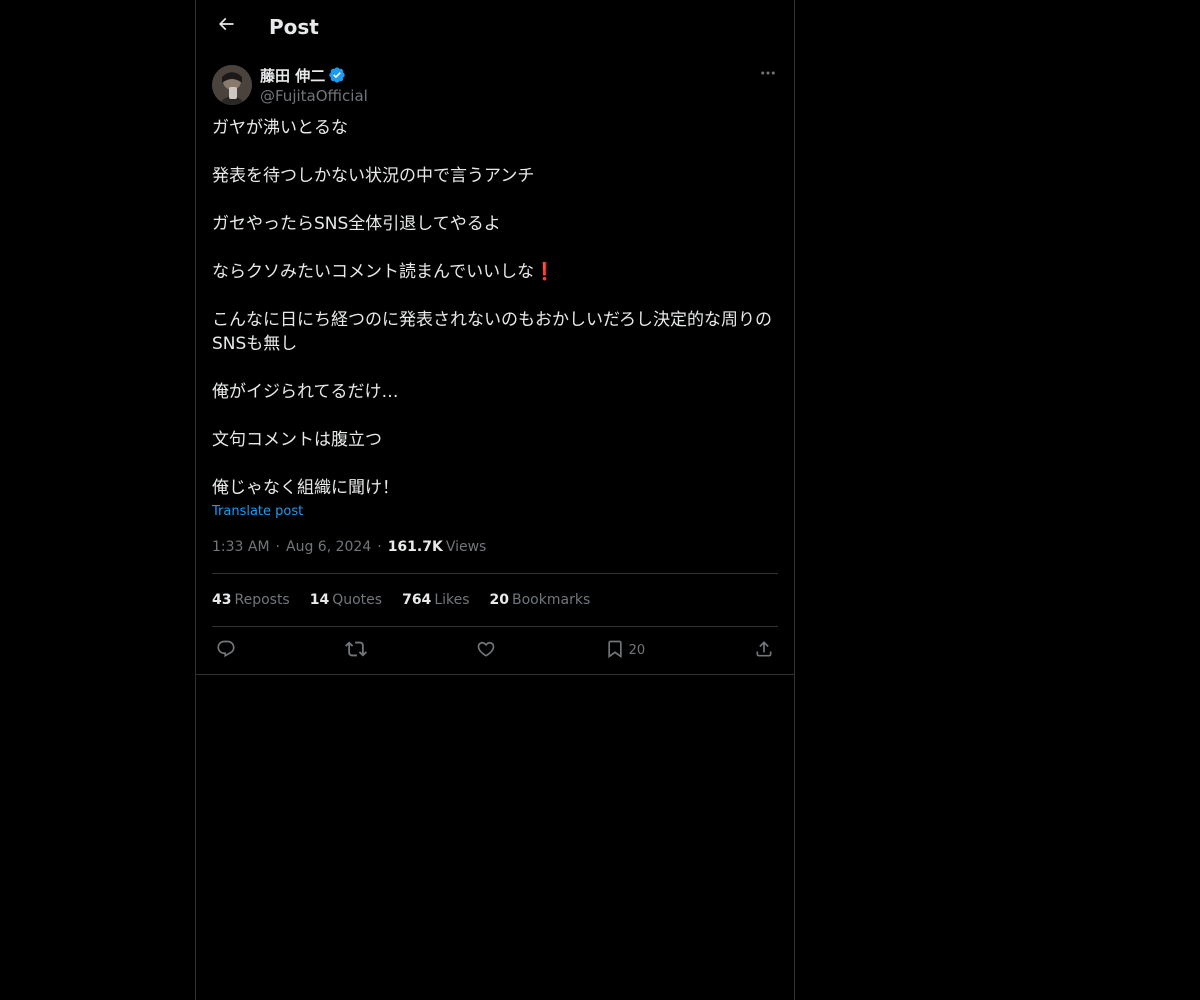  Describe the element at coordinates (222, 600) in the screenshot. I see `reposts-count: 43` at that location.